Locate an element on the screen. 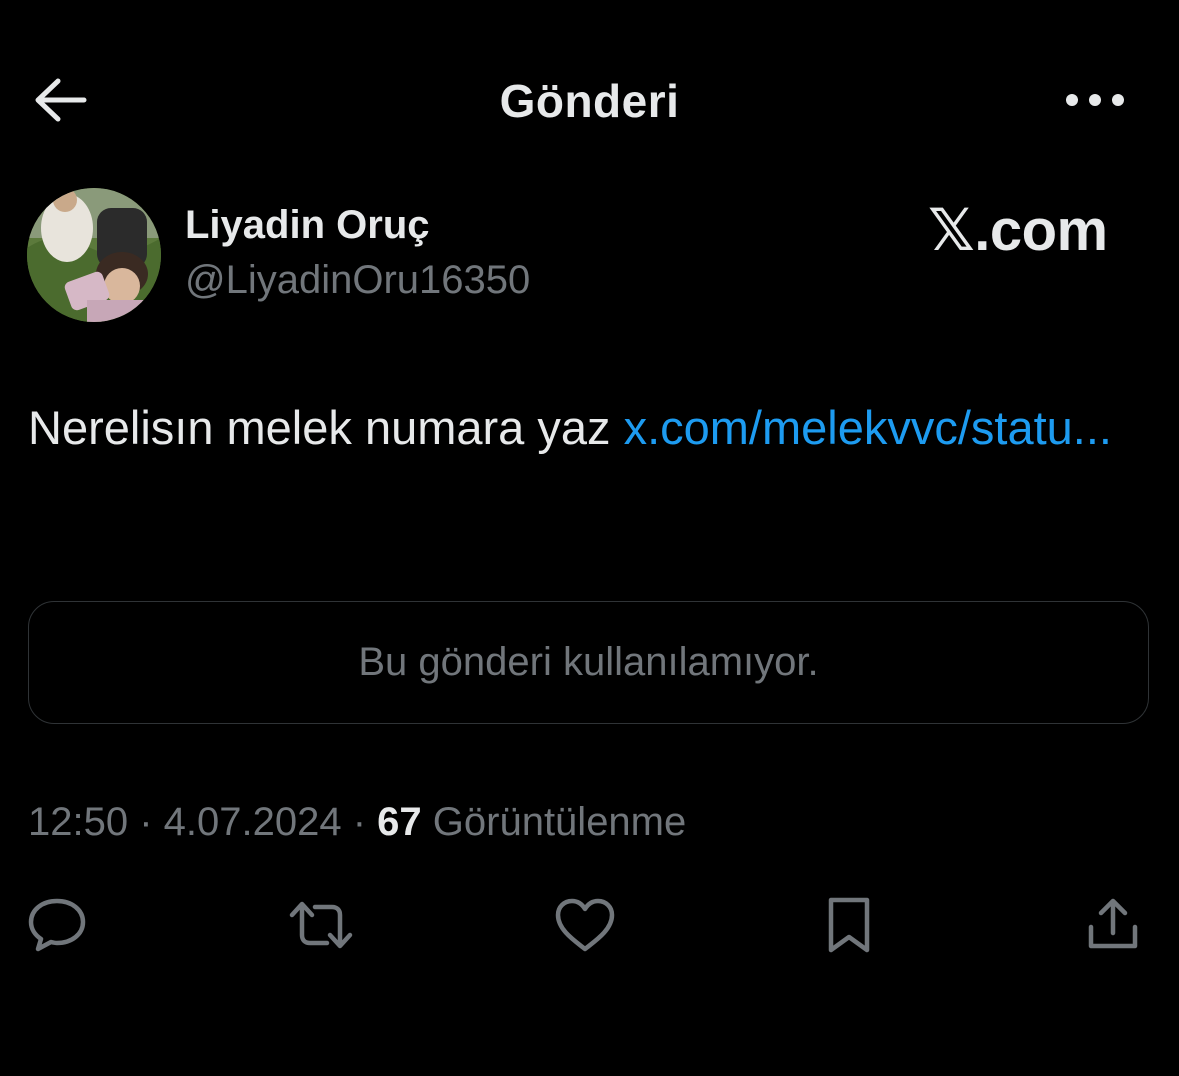  profile-photo is located at coordinates (94, 255).